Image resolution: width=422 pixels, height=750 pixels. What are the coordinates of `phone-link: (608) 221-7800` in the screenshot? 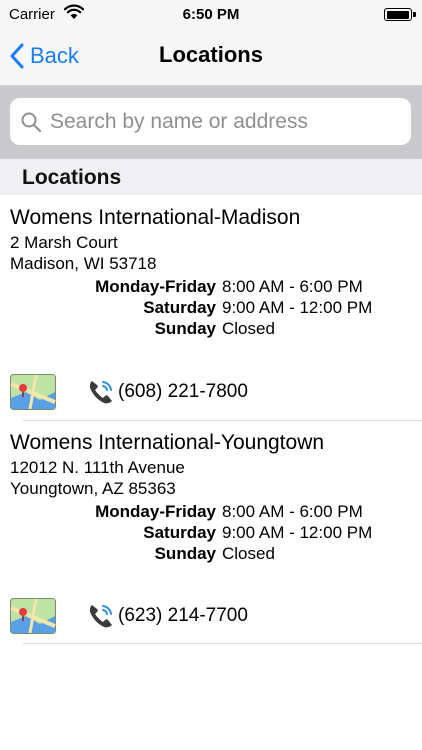 It's located at (167, 392).